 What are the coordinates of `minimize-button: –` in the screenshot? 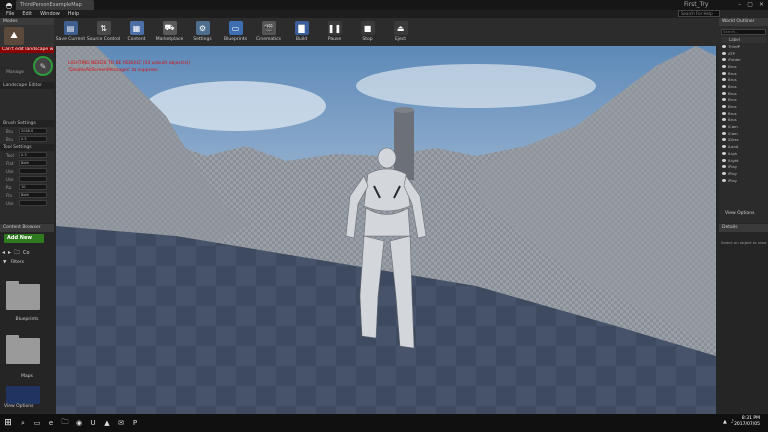 It's located at (739, 5).